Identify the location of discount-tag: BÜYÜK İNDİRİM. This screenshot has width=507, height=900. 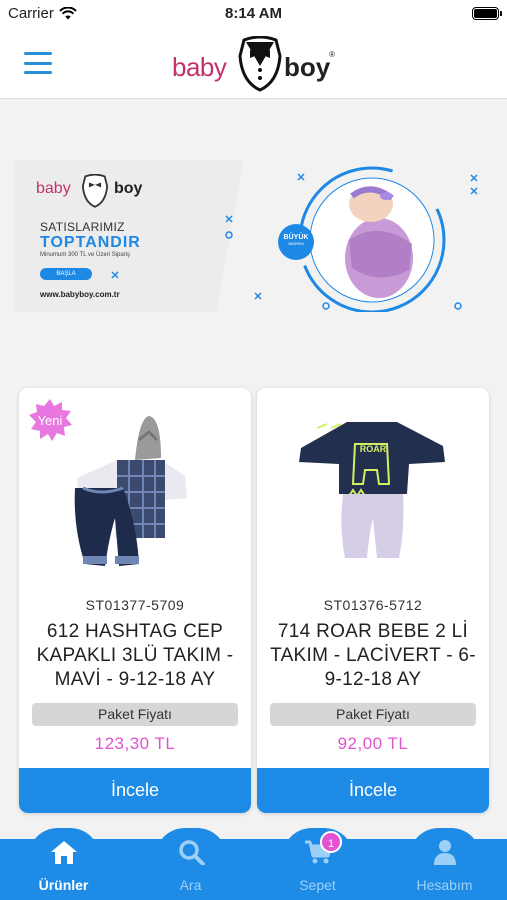
(296, 240).